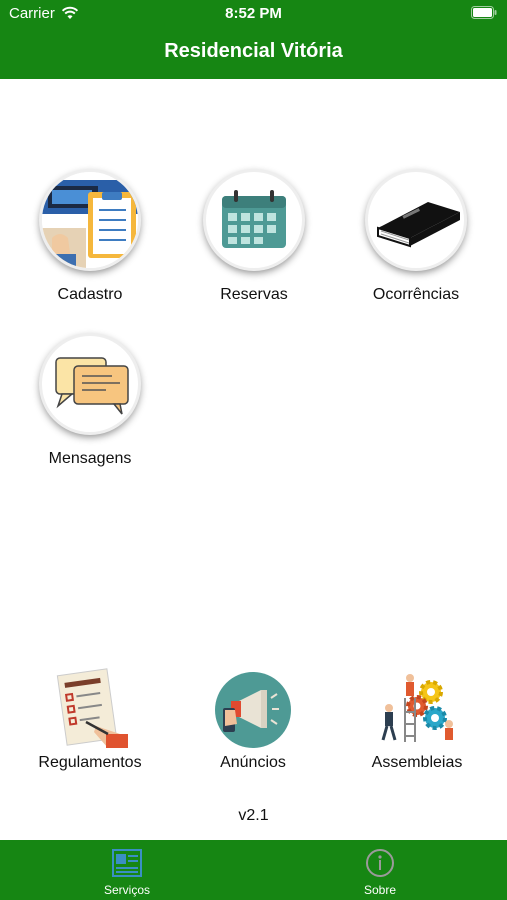  What do you see at coordinates (417, 762) in the screenshot?
I see `link-label-assembleias: Assembleias` at bounding box center [417, 762].